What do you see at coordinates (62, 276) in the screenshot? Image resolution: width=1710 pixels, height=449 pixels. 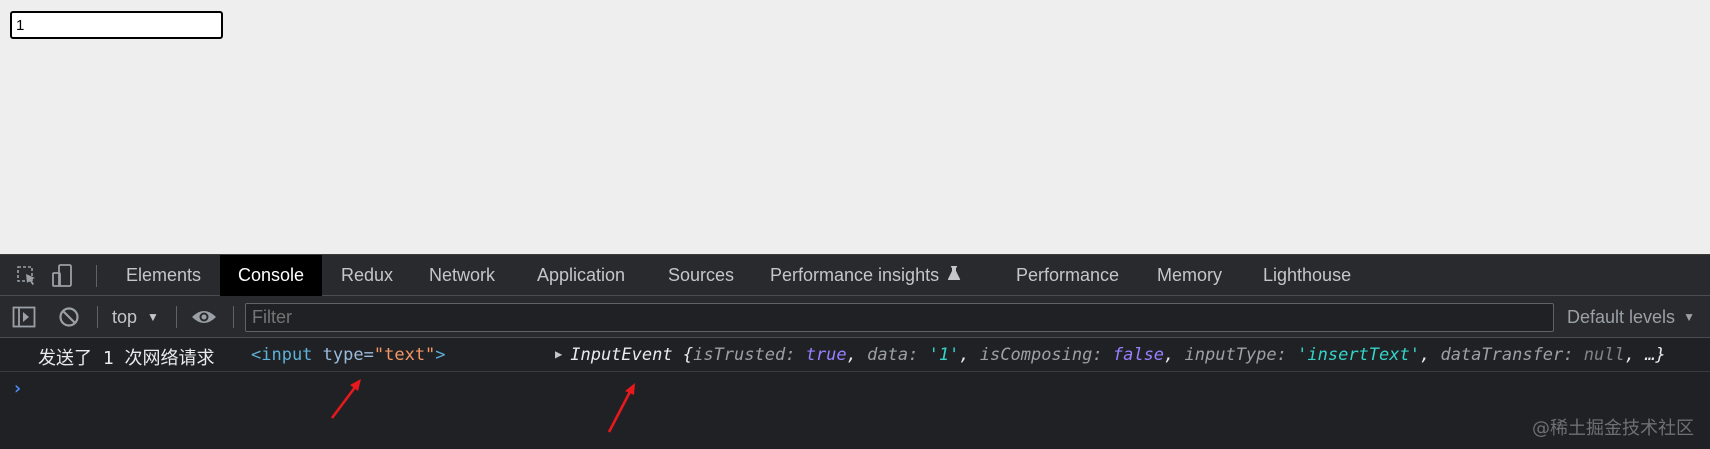 I see `device-toolbar-icon` at bounding box center [62, 276].